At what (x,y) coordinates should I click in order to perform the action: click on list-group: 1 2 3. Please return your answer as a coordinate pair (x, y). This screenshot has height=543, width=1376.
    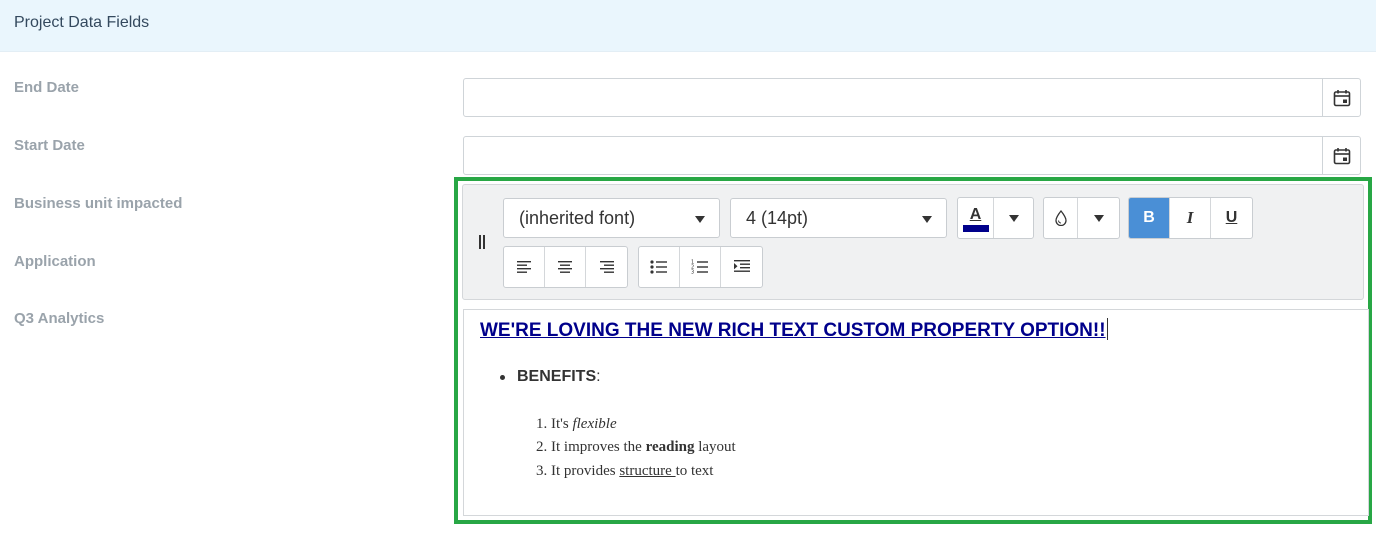
    Looking at the image, I should click on (700, 267).